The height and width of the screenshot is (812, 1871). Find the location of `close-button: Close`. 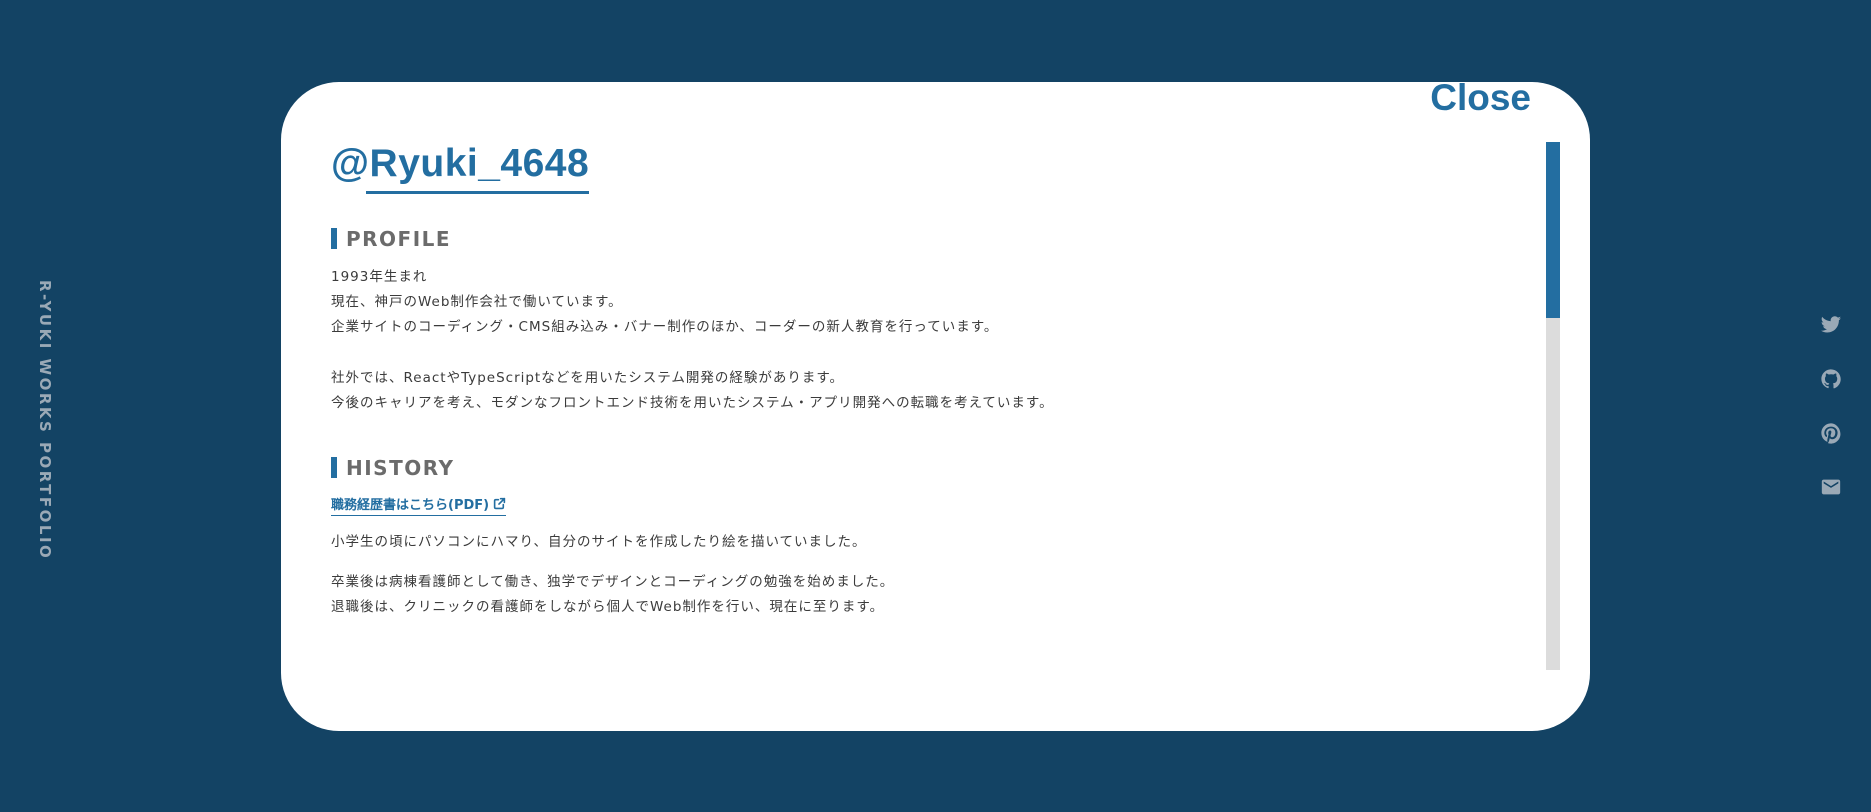

close-button: Close is located at coordinates (1480, 101).